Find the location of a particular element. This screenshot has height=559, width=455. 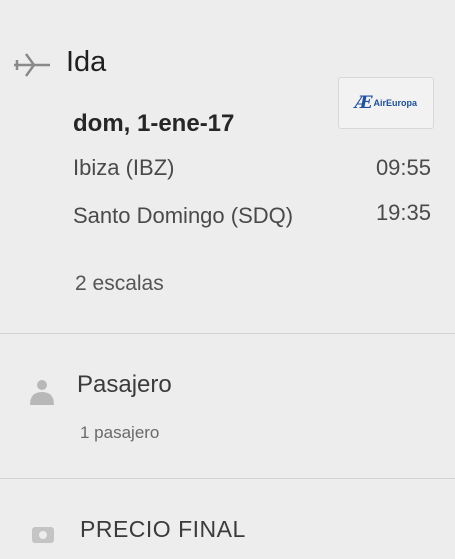

arrival-time: 19:35 is located at coordinates (403, 212).